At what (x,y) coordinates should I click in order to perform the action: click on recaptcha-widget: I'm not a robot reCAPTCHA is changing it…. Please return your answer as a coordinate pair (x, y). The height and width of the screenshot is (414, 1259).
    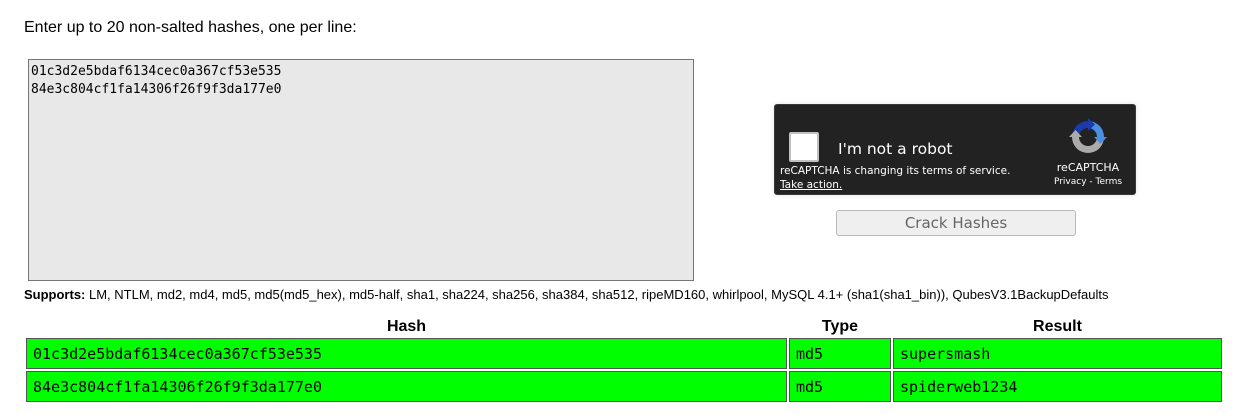
    Looking at the image, I should click on (955, 149).